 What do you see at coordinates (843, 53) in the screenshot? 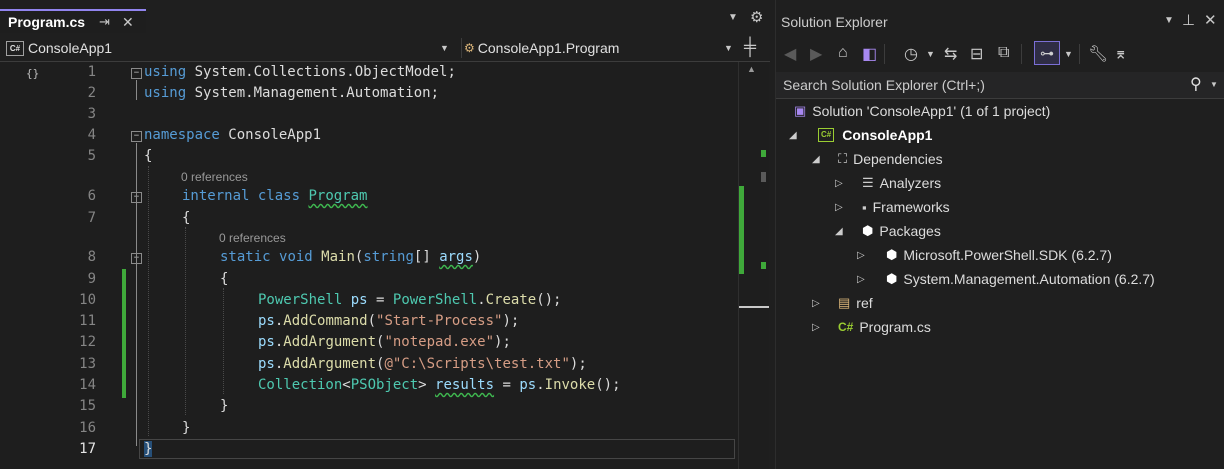
I see `home-icon: ⌂` at bounding box center [843, 53].